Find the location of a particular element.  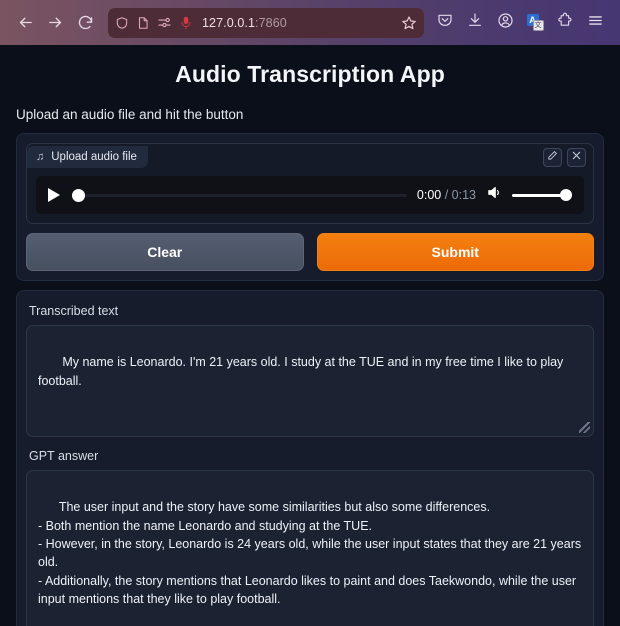

reload-icon is located at coordinates (85, 22).